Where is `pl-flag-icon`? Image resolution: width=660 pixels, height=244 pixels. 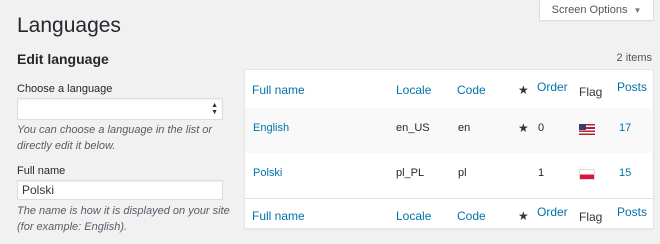 pl-flag-icon is located at coordinates (587, 174).